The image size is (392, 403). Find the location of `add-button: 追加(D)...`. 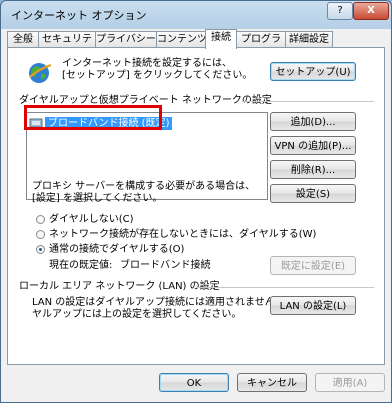

add-button: 追加(D)... is located at coordinates (313, 121).